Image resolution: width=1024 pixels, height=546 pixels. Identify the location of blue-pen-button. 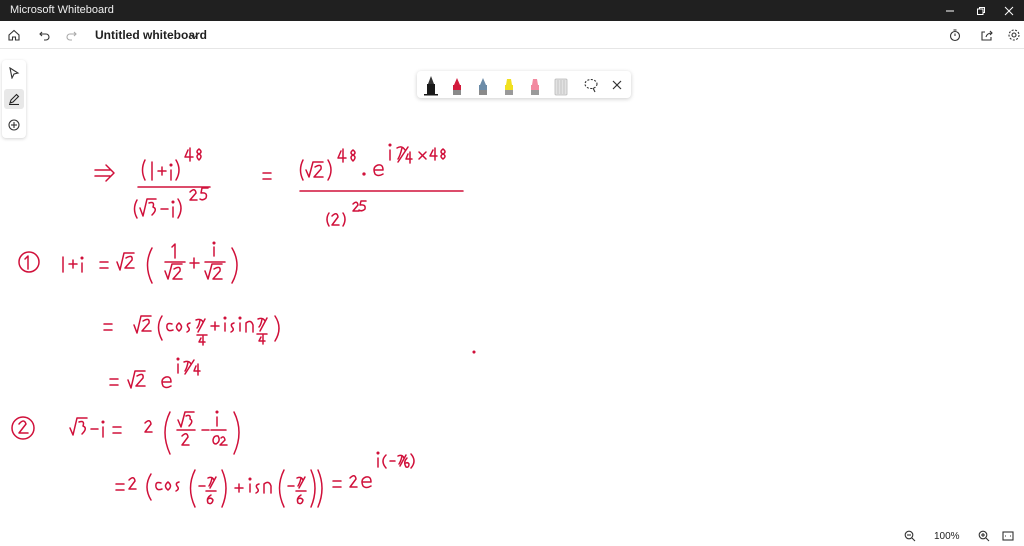
(483, 85).